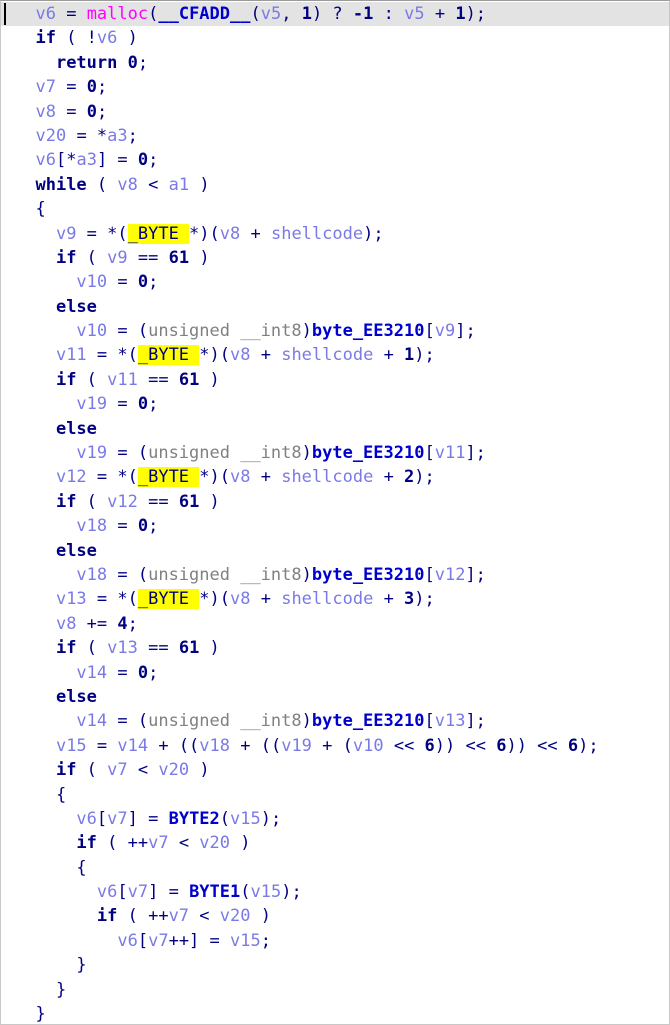  Describe the element at coordinates (335, 624) in the screenshot. I see `code-line: v8 += 4;` at that location.